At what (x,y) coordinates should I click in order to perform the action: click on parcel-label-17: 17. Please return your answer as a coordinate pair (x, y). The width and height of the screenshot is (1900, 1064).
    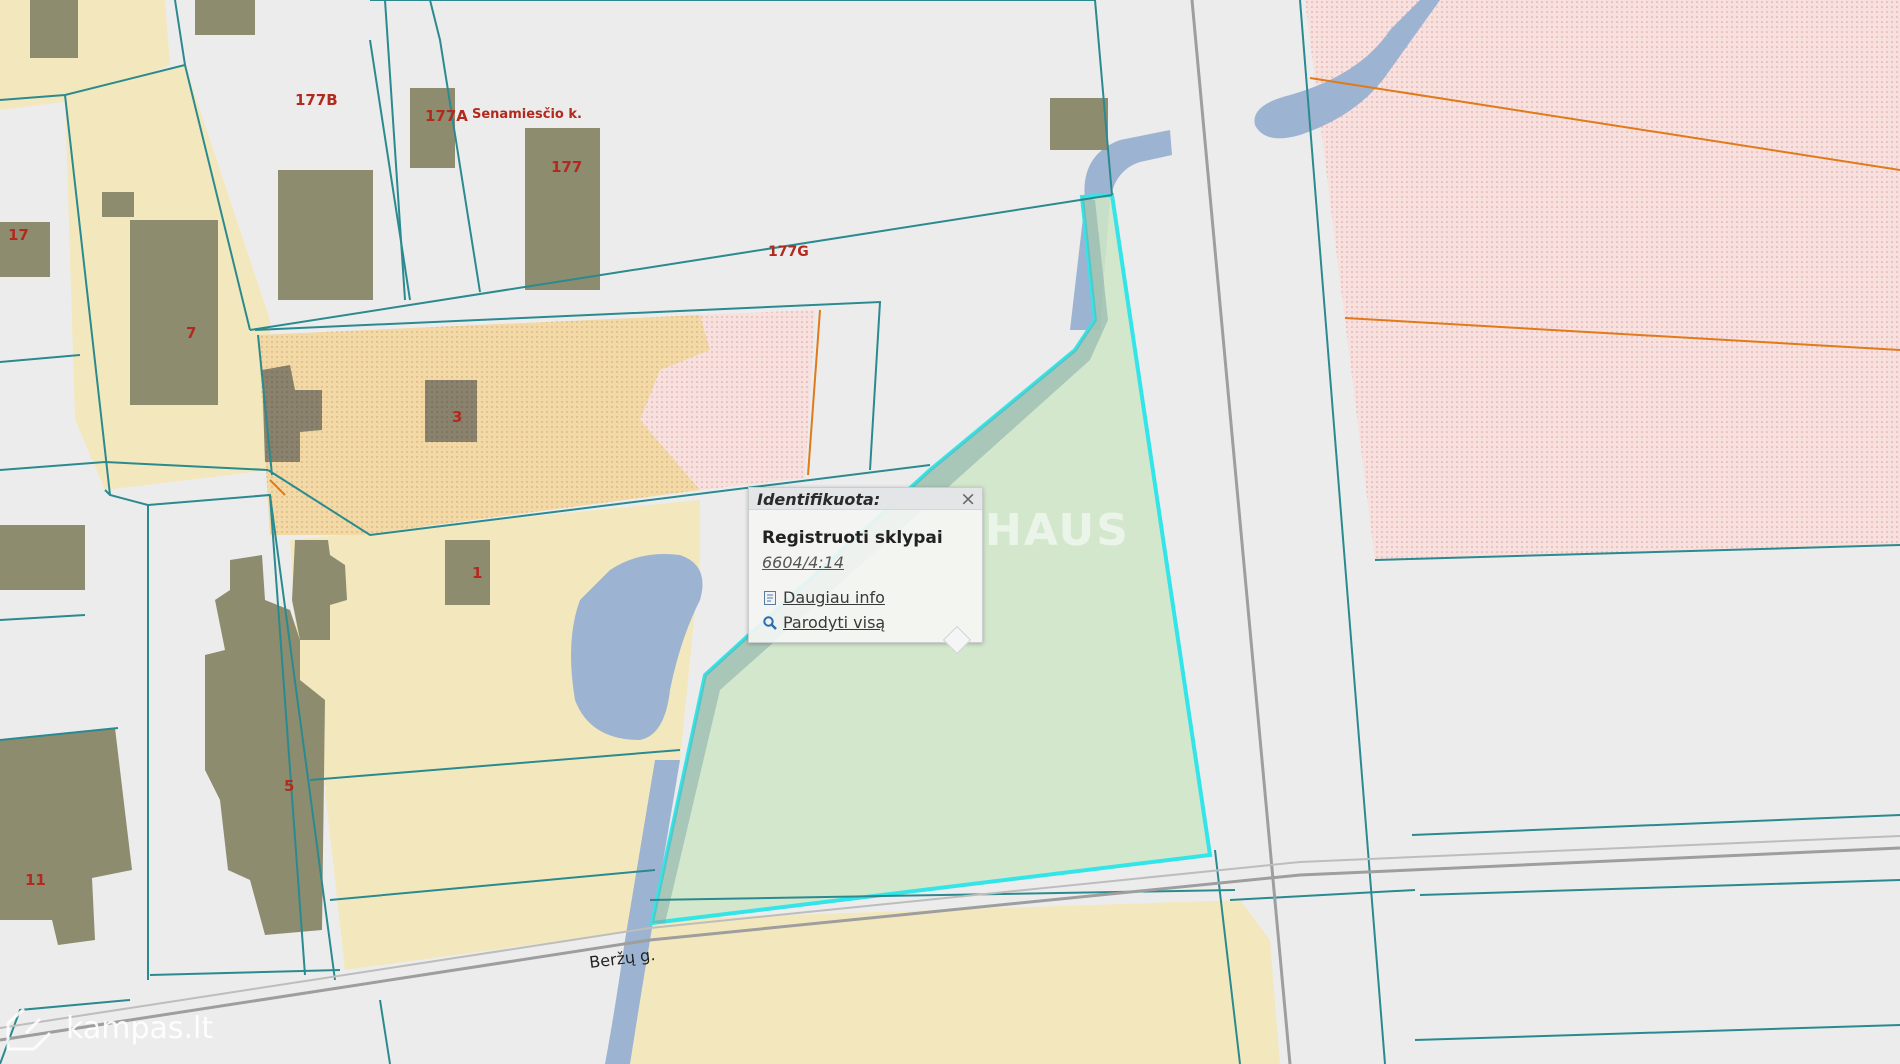
    Looking at the image, I should click on (18, 235).